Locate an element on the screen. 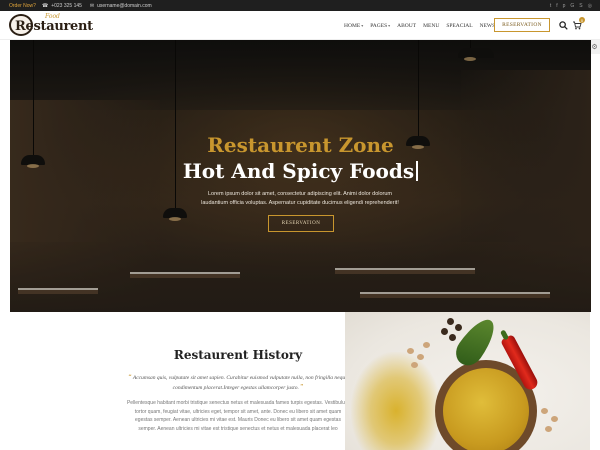  hero-reservation-button: RESERVATION is located at coordinates (301, 223).